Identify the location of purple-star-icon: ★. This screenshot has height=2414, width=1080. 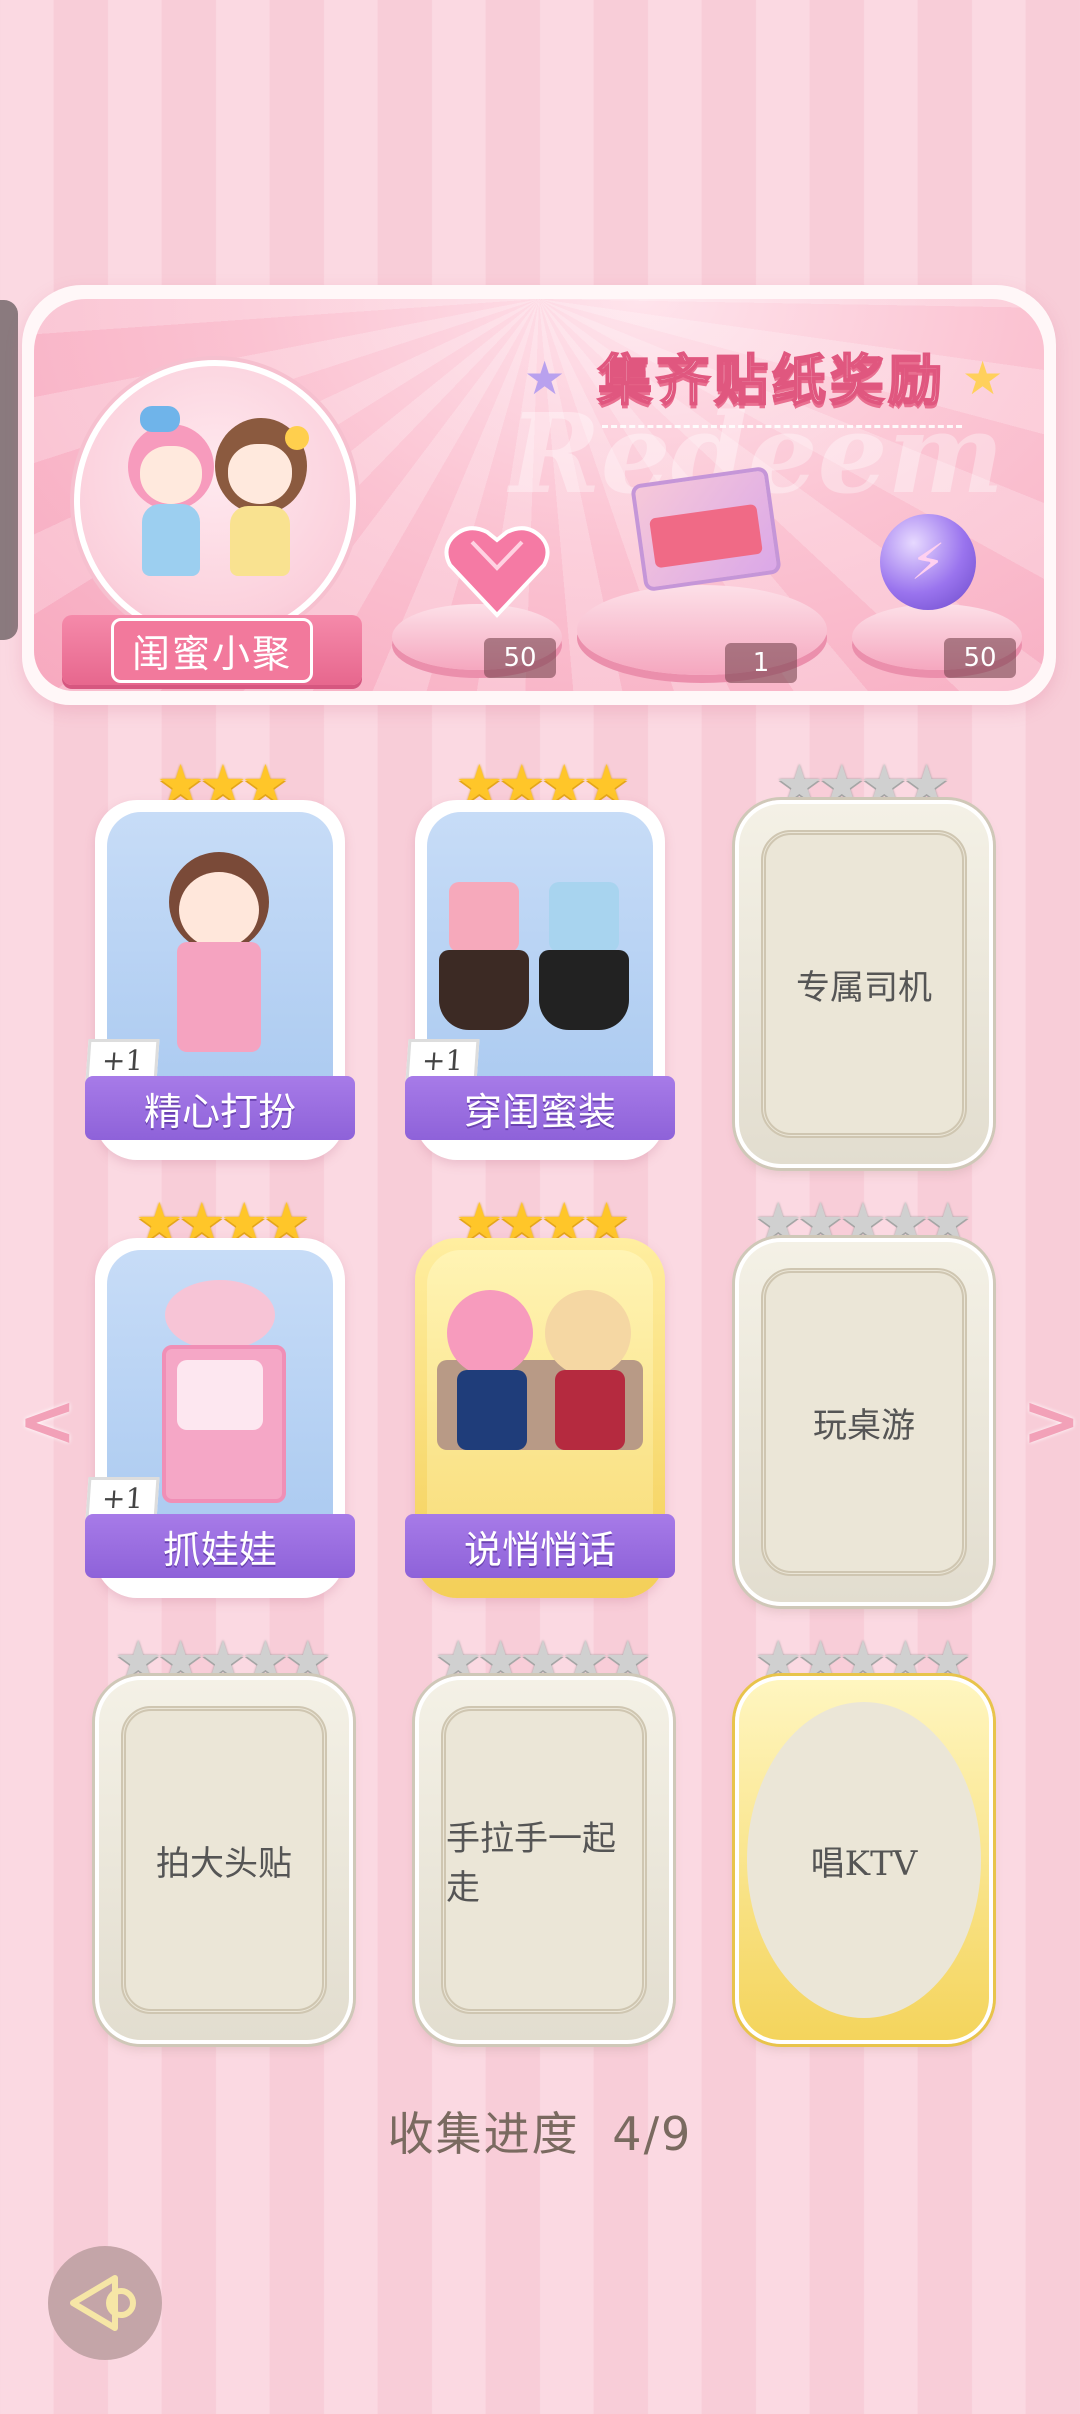
(545, 378).